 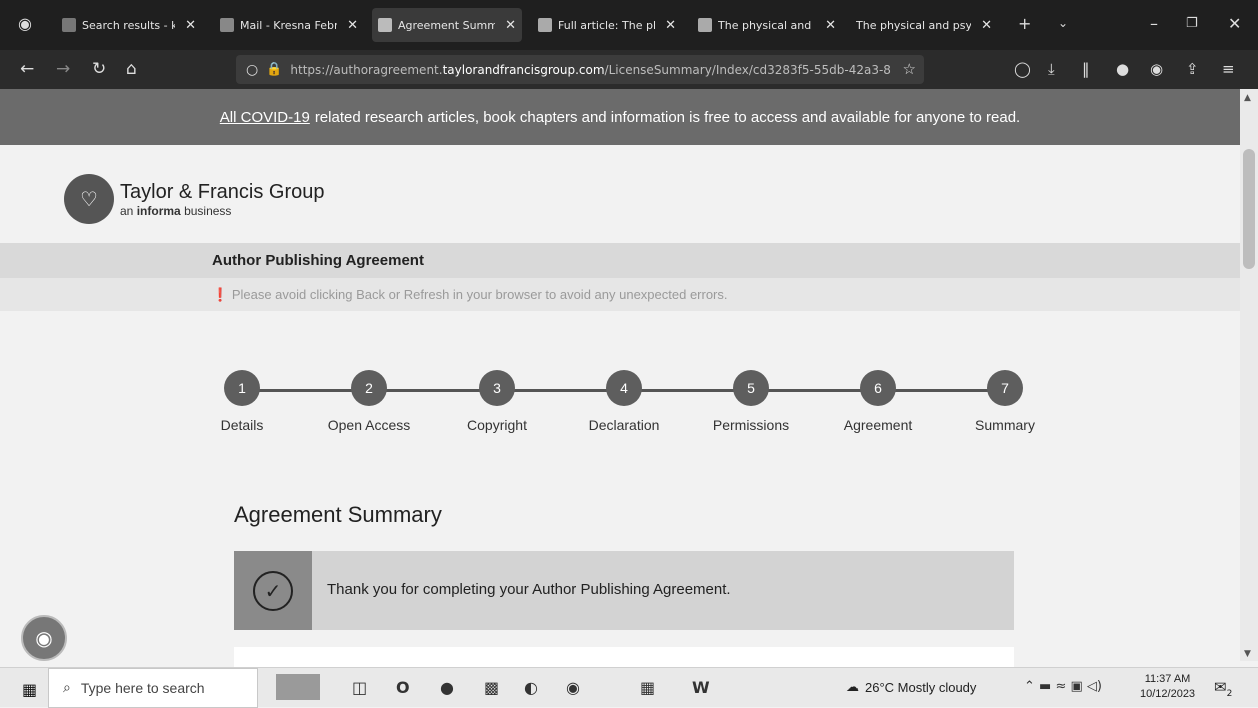 I want to click on system-tray-icons: ⌃ ▬ ≈ ▣ ◁), so click(x=1063, y=686).